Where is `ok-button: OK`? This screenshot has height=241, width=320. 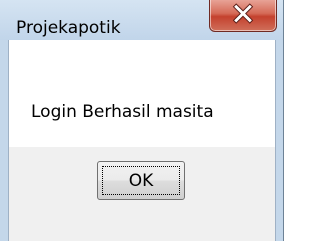
ok-button: OK is located at coordinates (141, 180).